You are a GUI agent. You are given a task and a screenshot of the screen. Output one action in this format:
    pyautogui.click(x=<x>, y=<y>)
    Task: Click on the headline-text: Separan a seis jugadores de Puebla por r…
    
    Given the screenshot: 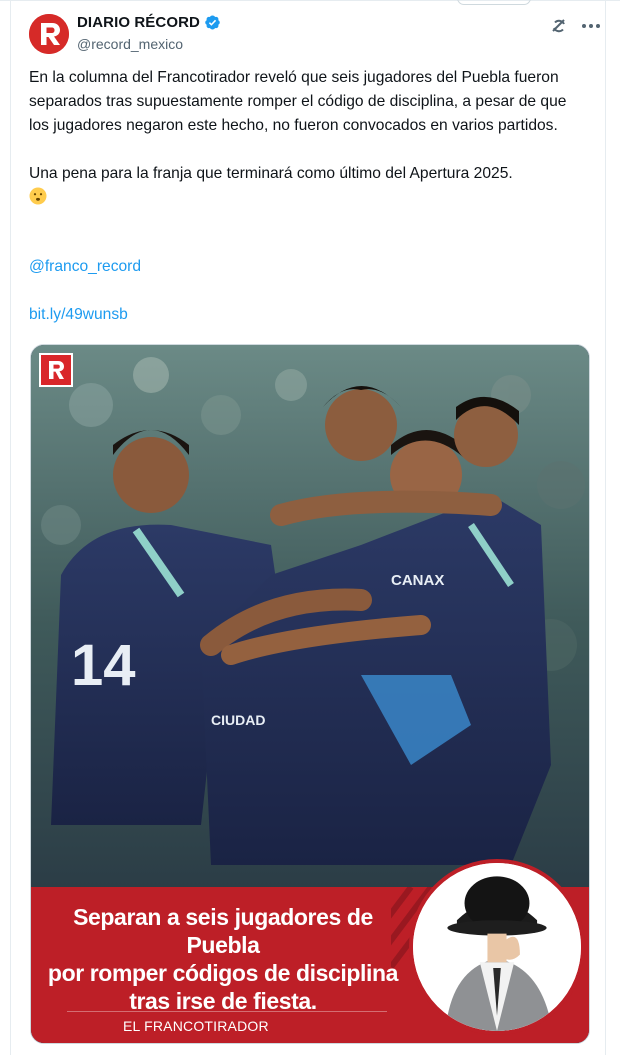 What is the action you would take?
    pyautogui.click(x=223, y=959)
    